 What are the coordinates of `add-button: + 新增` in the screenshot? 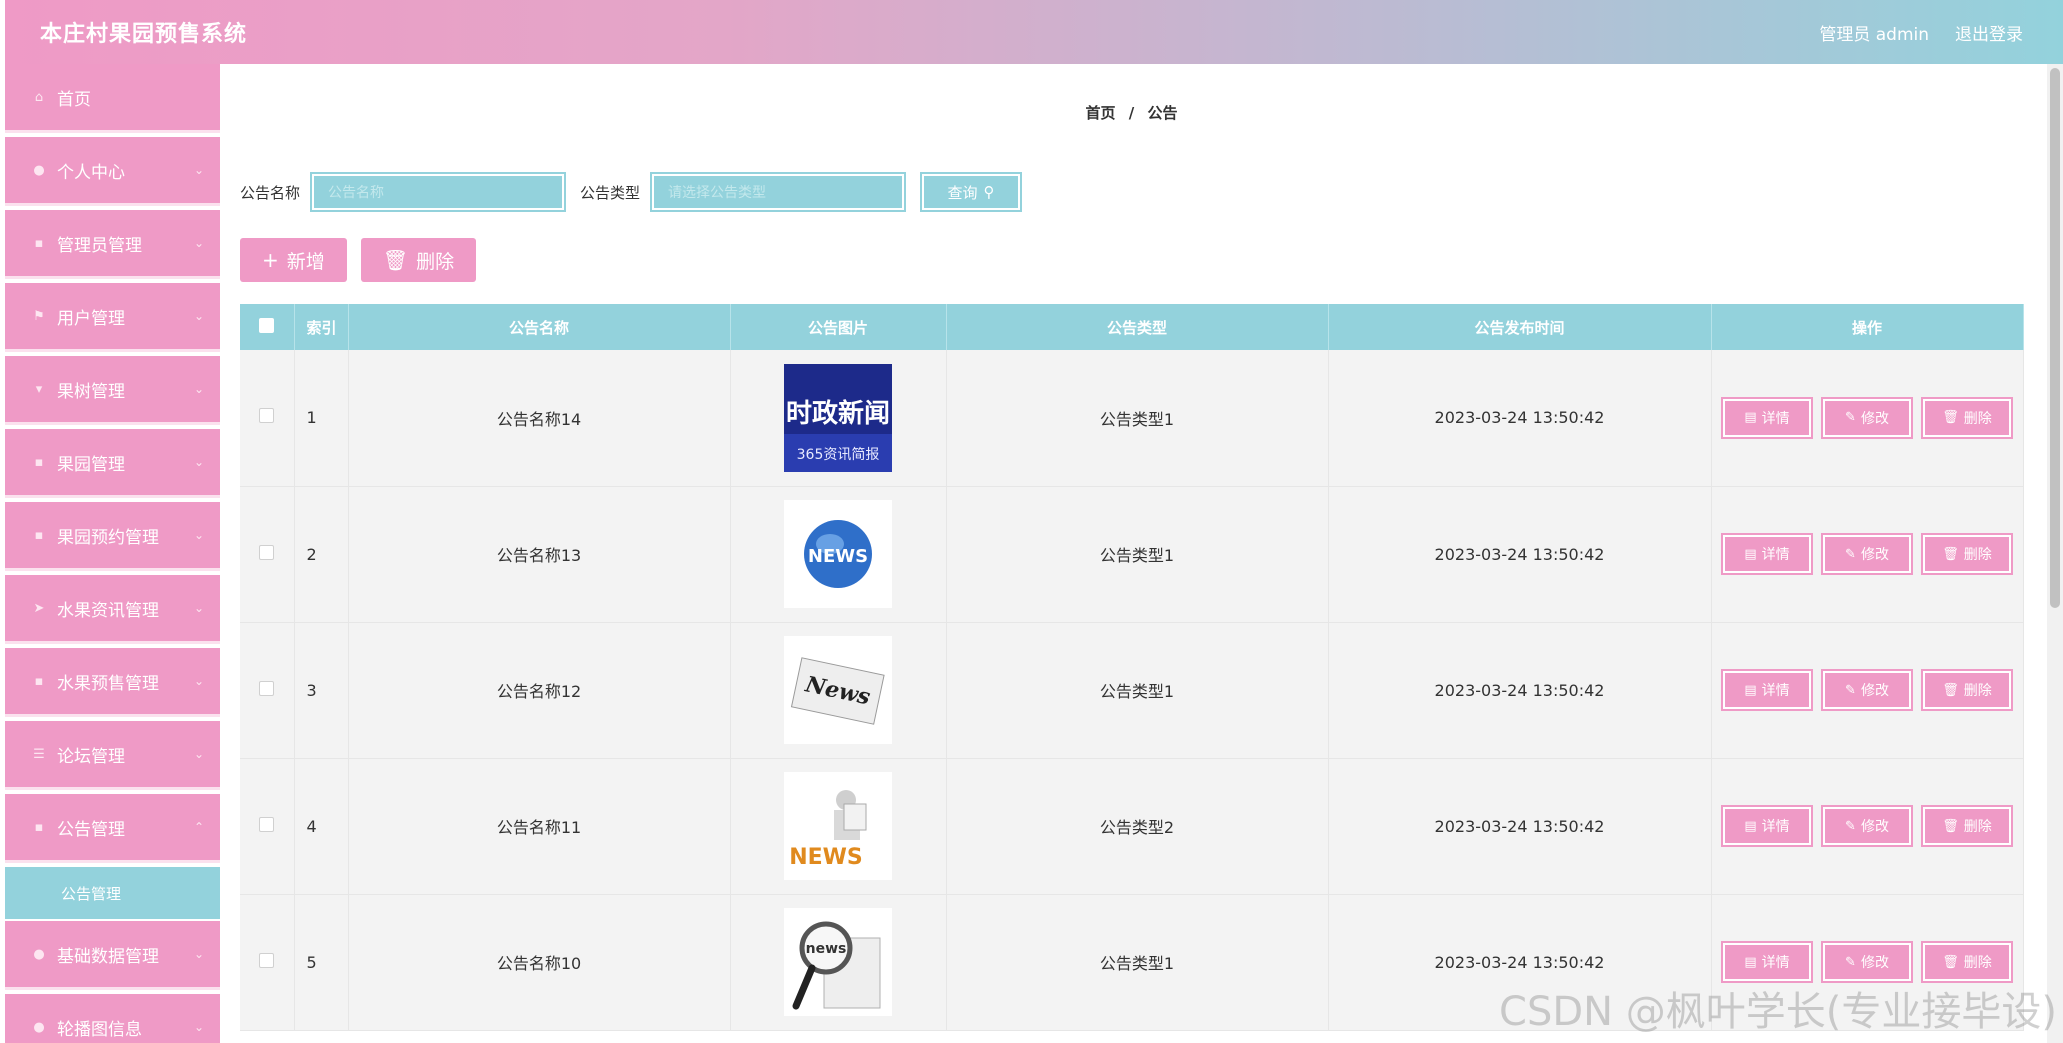 It's located at (293, 260).